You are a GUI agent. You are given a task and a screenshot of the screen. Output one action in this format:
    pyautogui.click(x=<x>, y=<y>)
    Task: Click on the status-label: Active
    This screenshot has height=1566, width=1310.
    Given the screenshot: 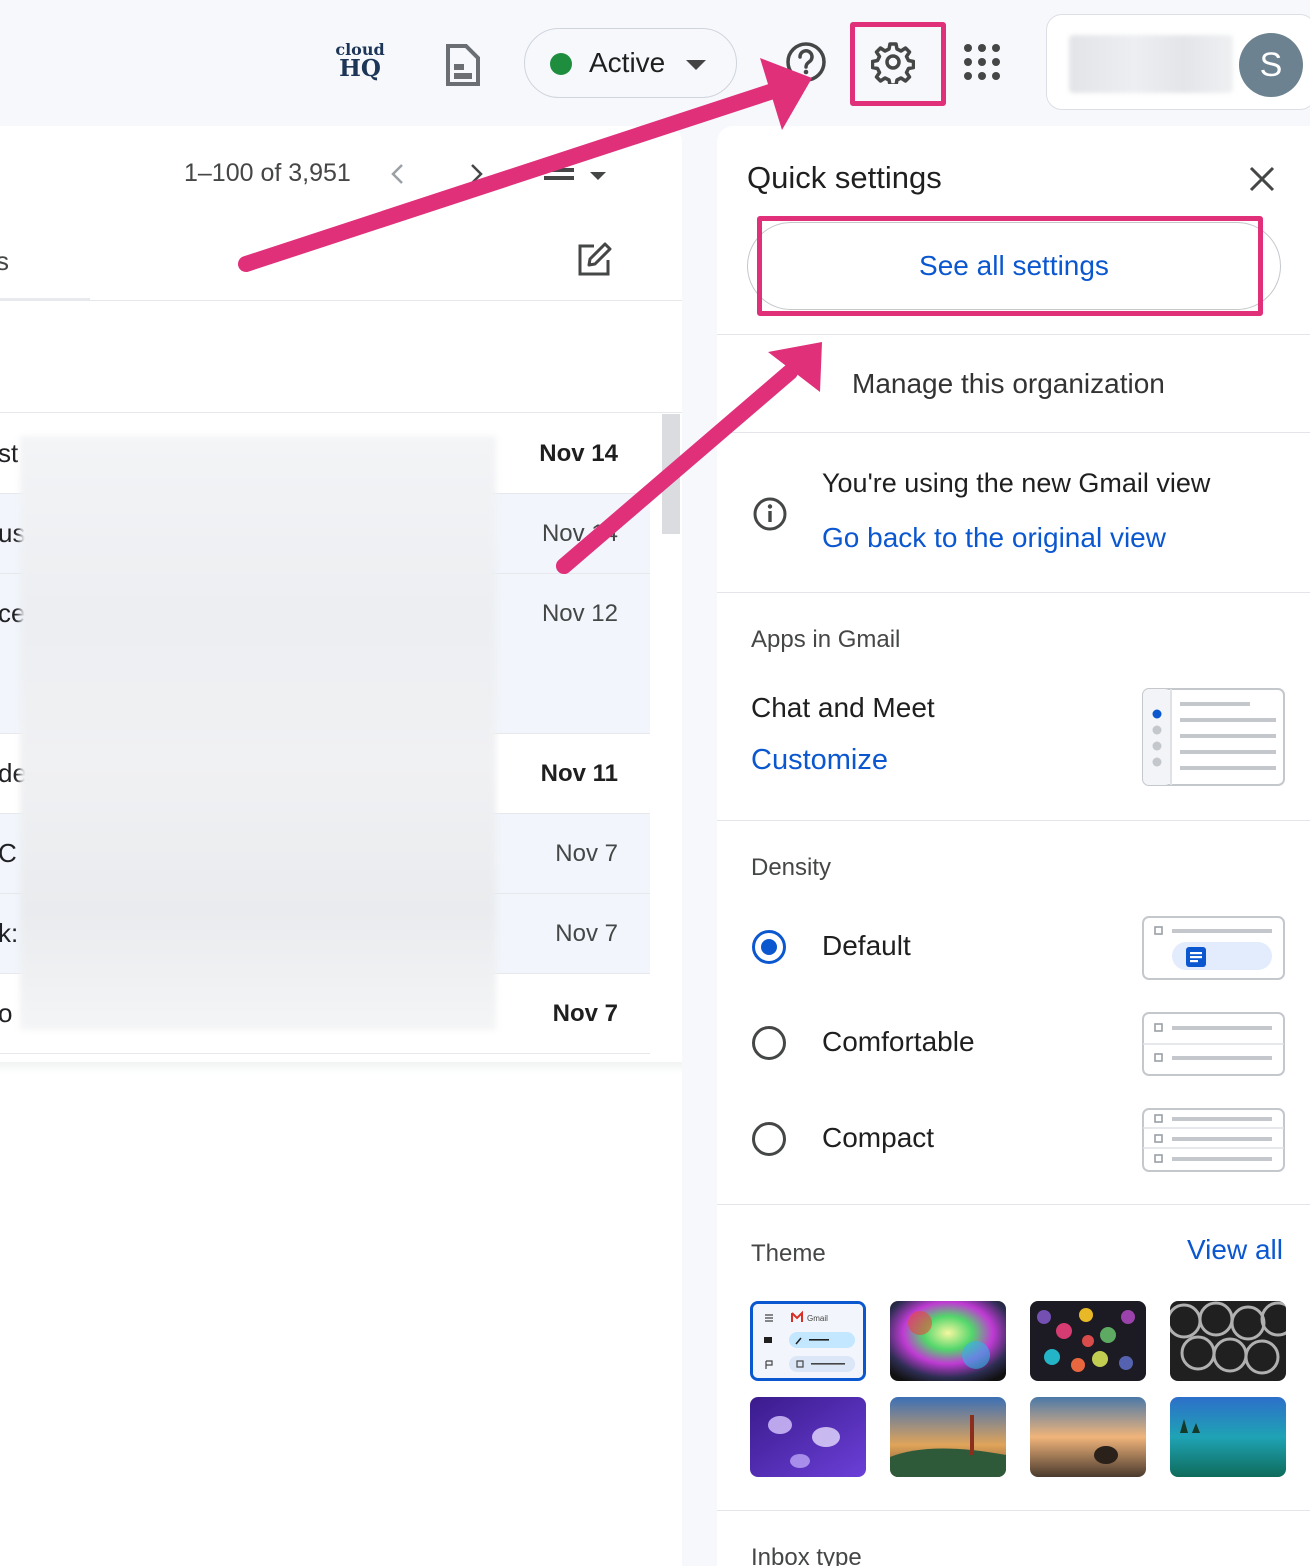 What is the action you would take?
    pyautogui.click(x=627, y=62)
    